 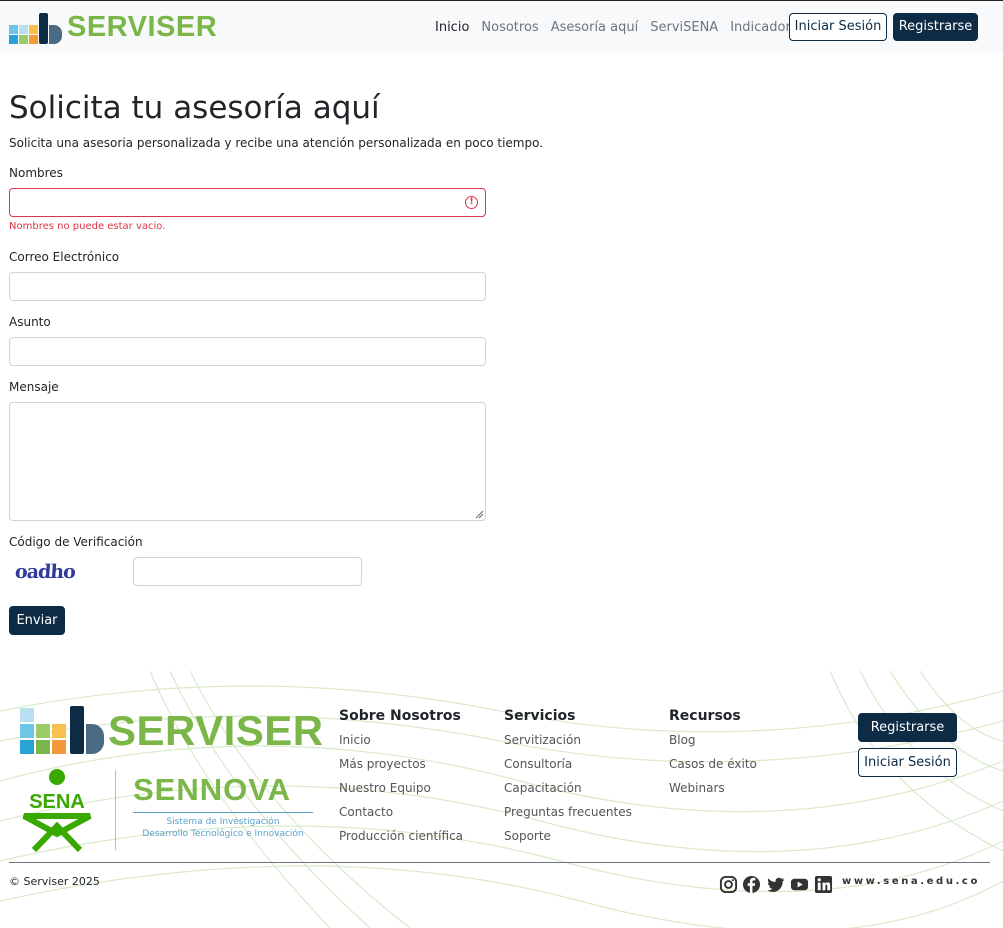 I want to click on email-input, so click(x=247, y=286).